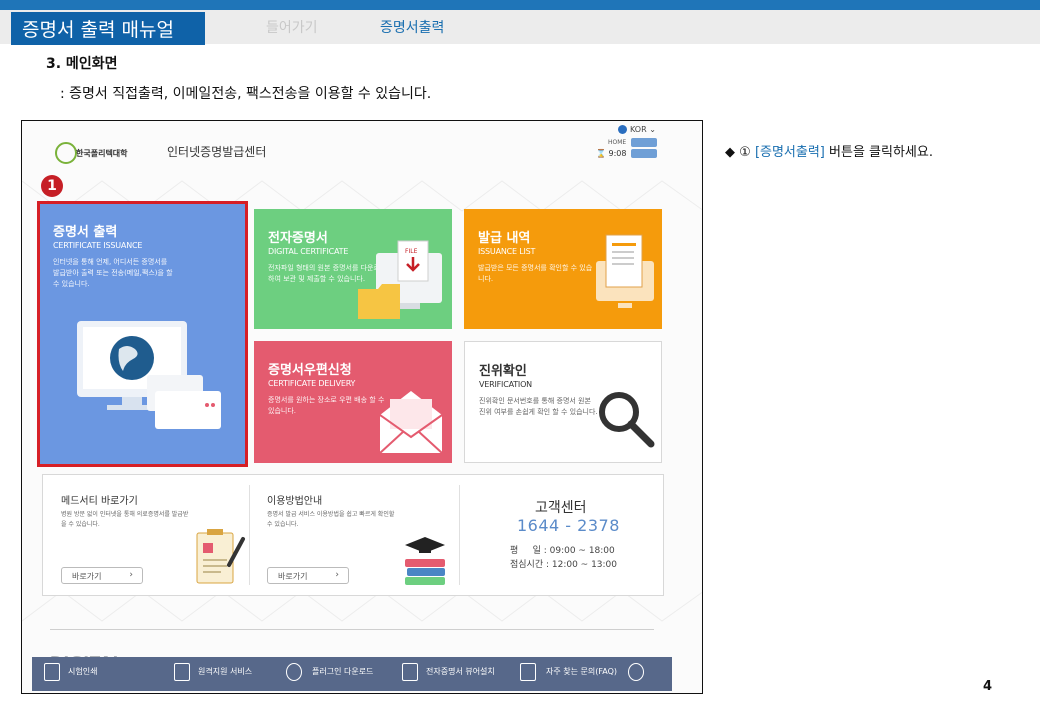 Image resolution: width=1040 pixels, height=720 pixels. I want to click on usage-guide-go-button: 바로가기 ›, so click(308, 575).